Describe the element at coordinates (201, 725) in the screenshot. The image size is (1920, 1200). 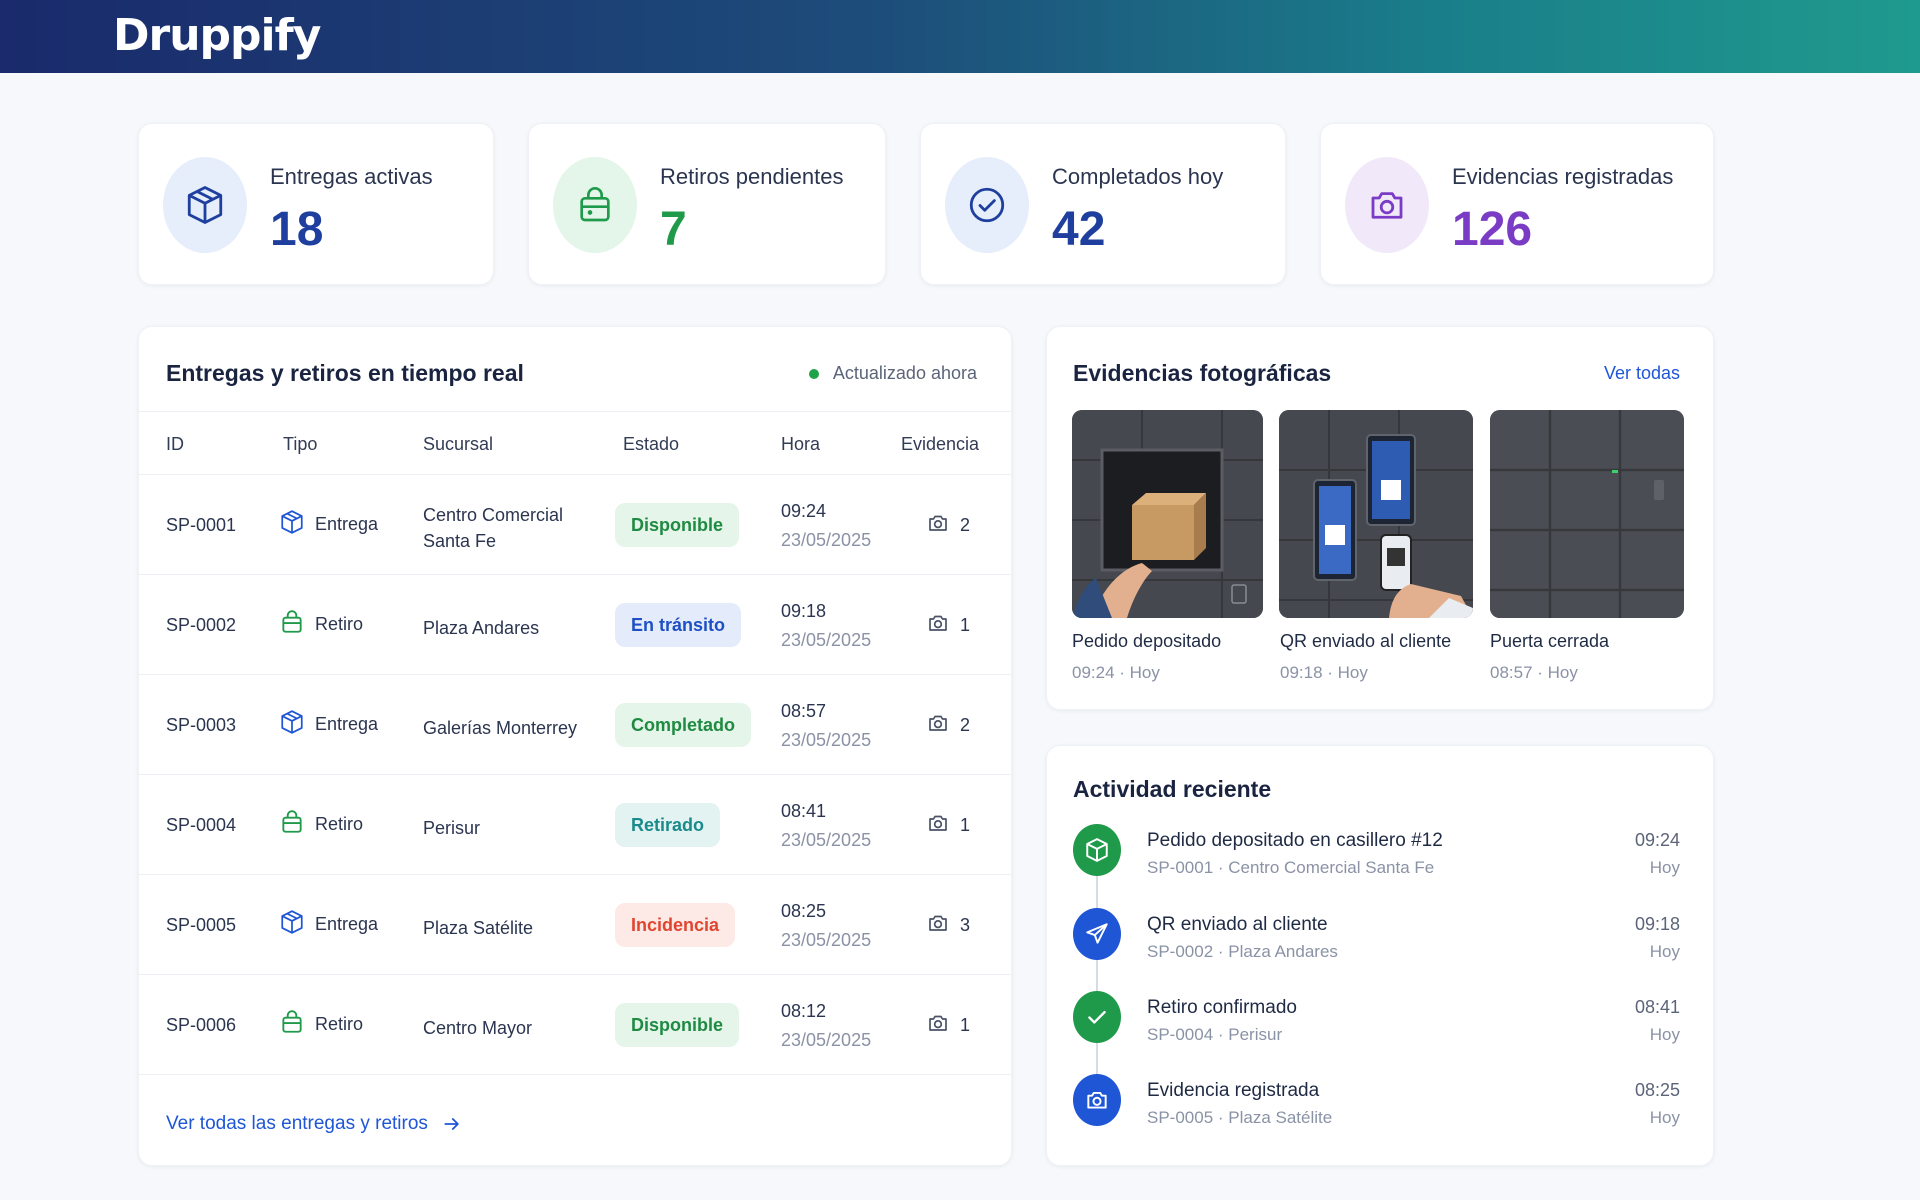
I see `cell-id: SP-0003` at that location.